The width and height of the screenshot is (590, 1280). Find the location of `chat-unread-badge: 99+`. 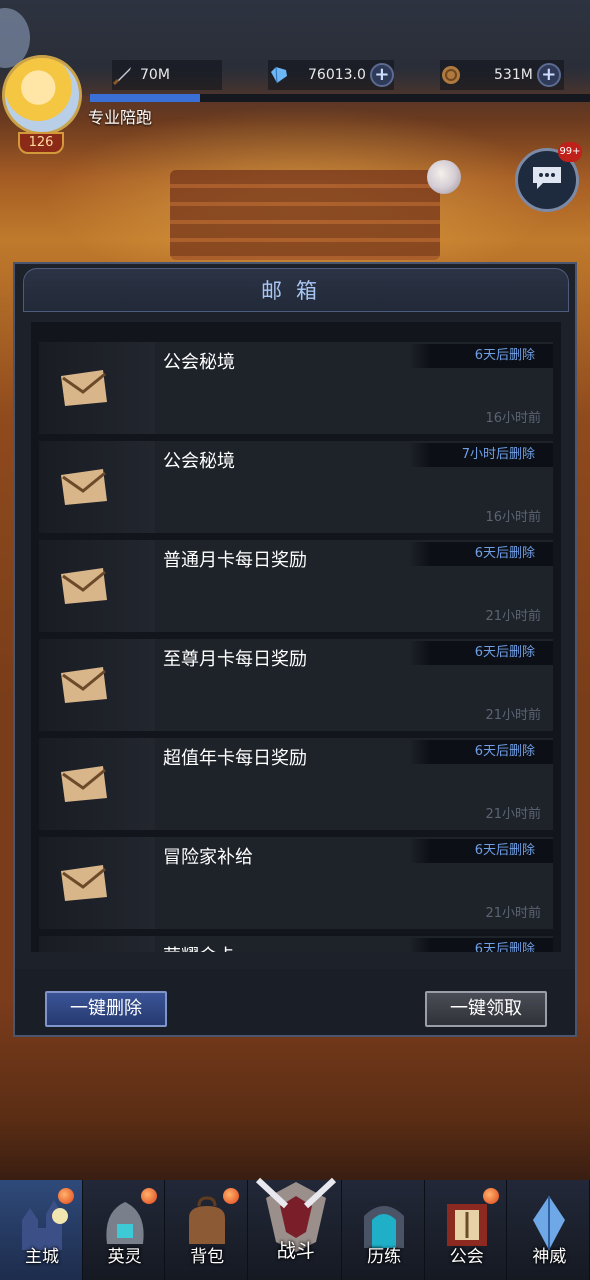

chat-unread-badge: 99+ is located at coordinates (570, 152).